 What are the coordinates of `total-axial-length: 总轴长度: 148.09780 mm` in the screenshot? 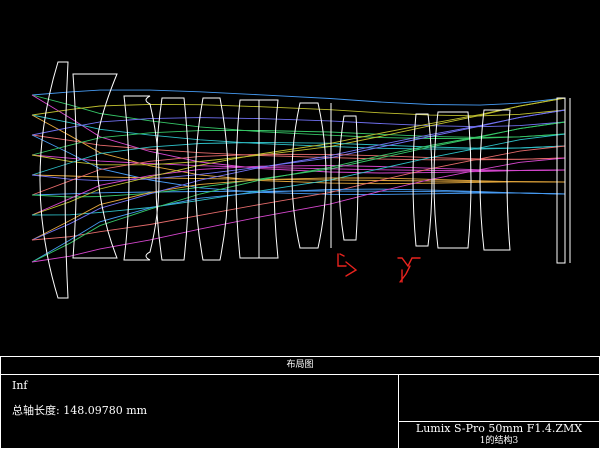 It's located at (79, 410).